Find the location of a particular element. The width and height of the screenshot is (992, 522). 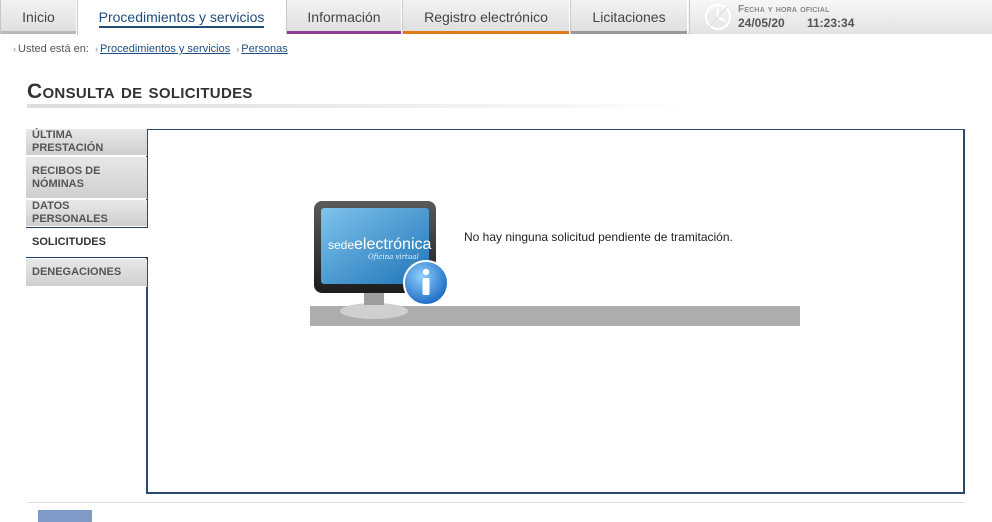

title-divider is located at coordinates (357, 106).